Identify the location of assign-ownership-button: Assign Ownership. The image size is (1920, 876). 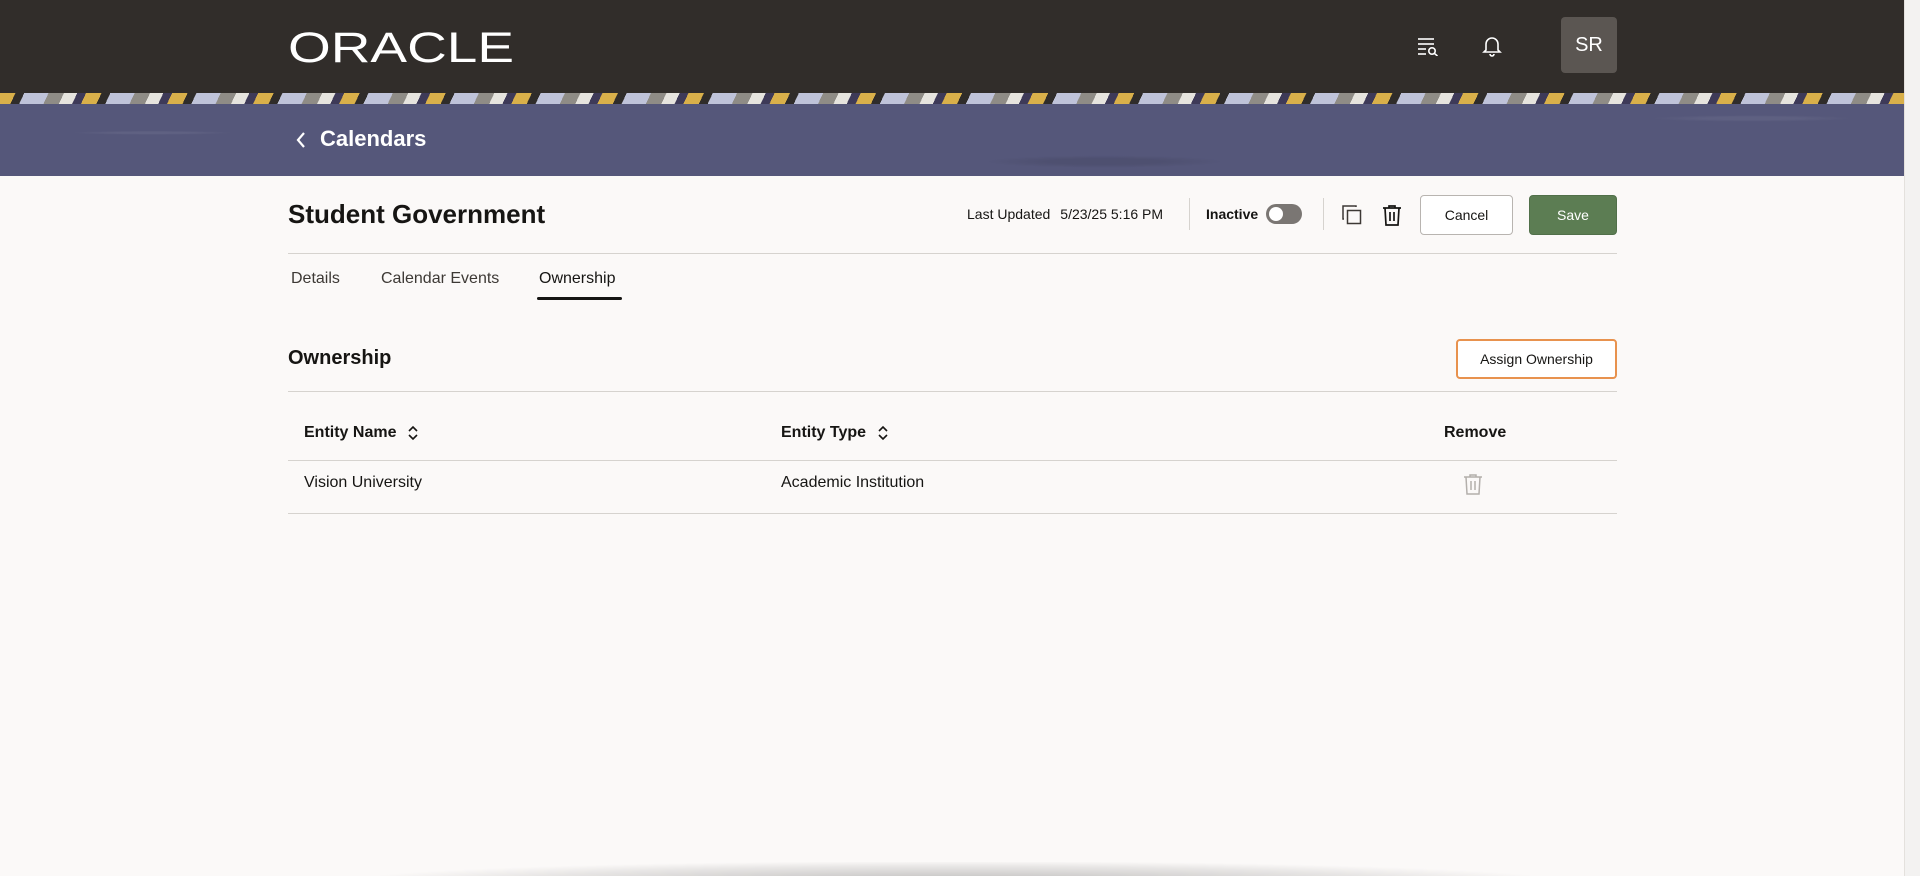
(1536, 359).